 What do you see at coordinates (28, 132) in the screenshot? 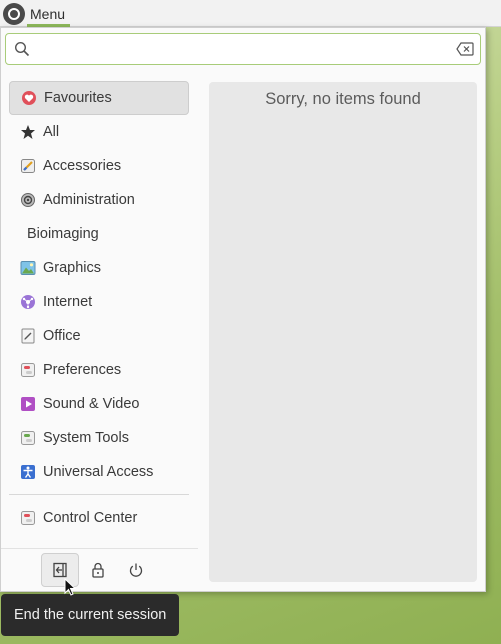
I see `star-icon` at bounding box center [28, 132].